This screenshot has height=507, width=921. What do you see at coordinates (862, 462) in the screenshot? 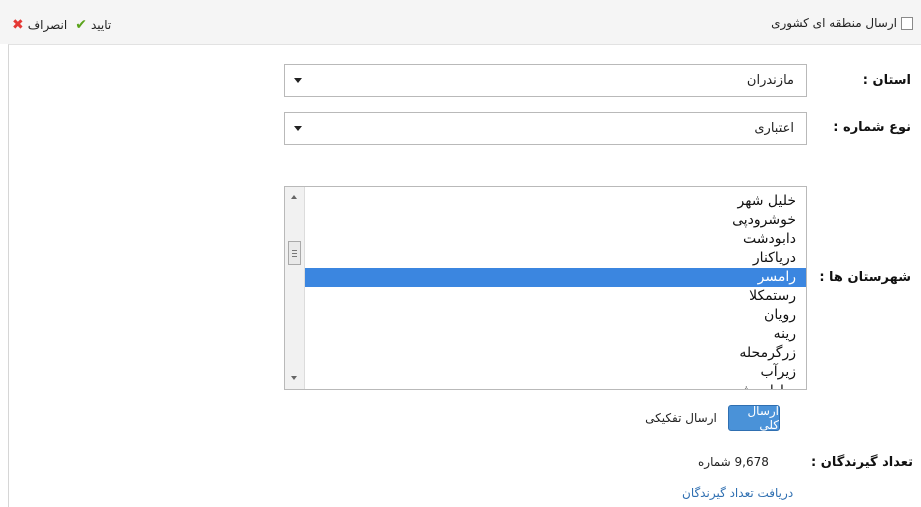
I see `recipients-label: تعداد گیرندگان :` at bounding box center [862, 462].